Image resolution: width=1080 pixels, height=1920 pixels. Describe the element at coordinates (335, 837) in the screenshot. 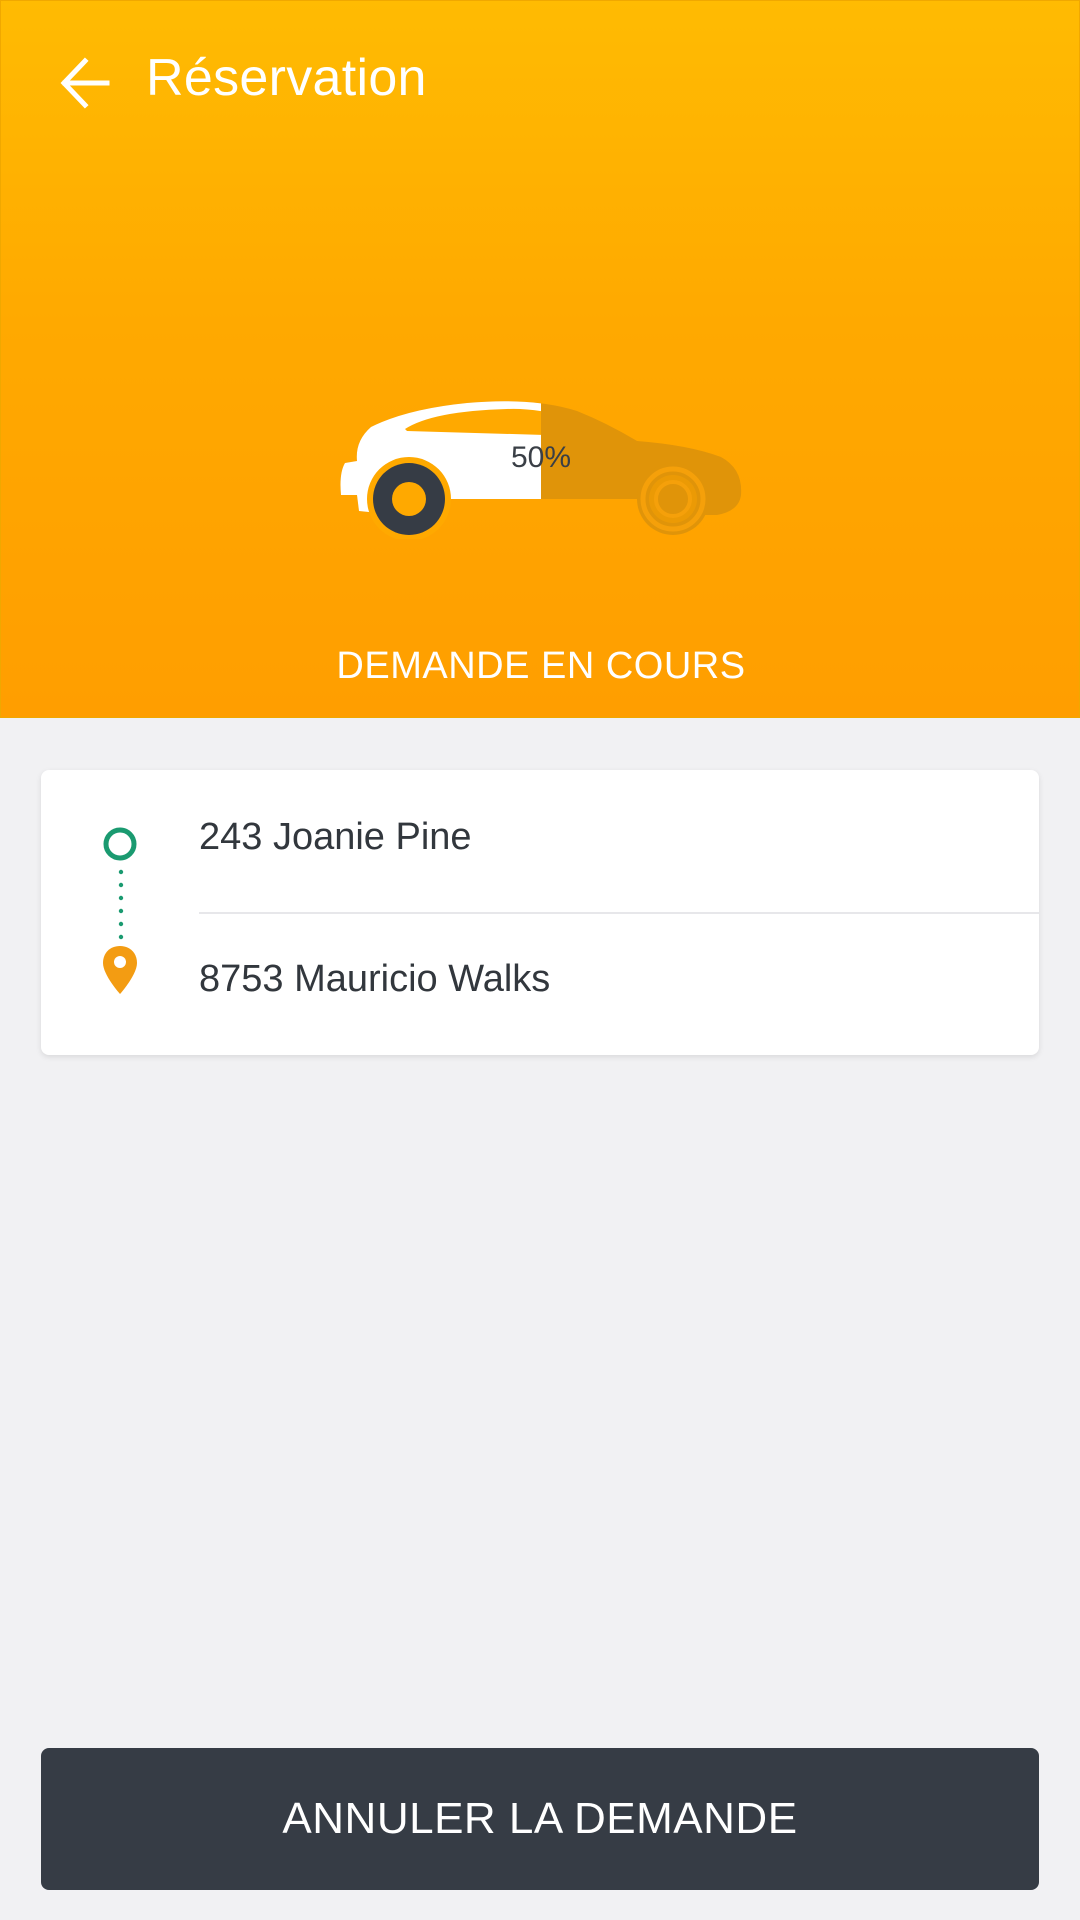

I see `origin-address: 243 Joanie Pine` at that location.